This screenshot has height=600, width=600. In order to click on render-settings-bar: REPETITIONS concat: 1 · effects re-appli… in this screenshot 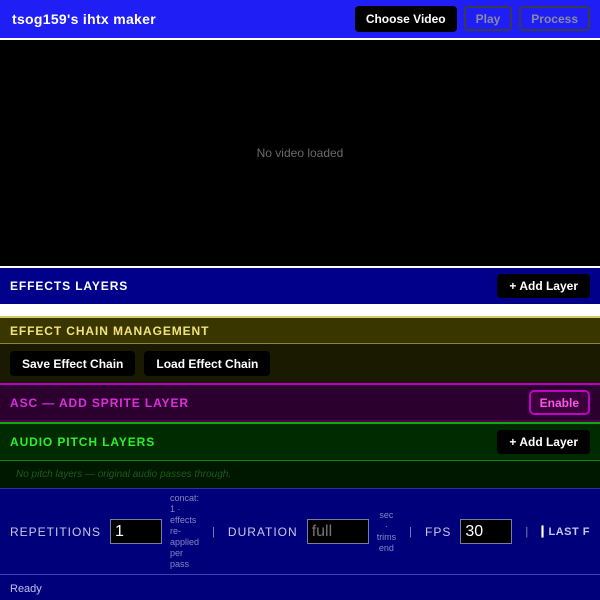, I will do `click(300, 531)`.